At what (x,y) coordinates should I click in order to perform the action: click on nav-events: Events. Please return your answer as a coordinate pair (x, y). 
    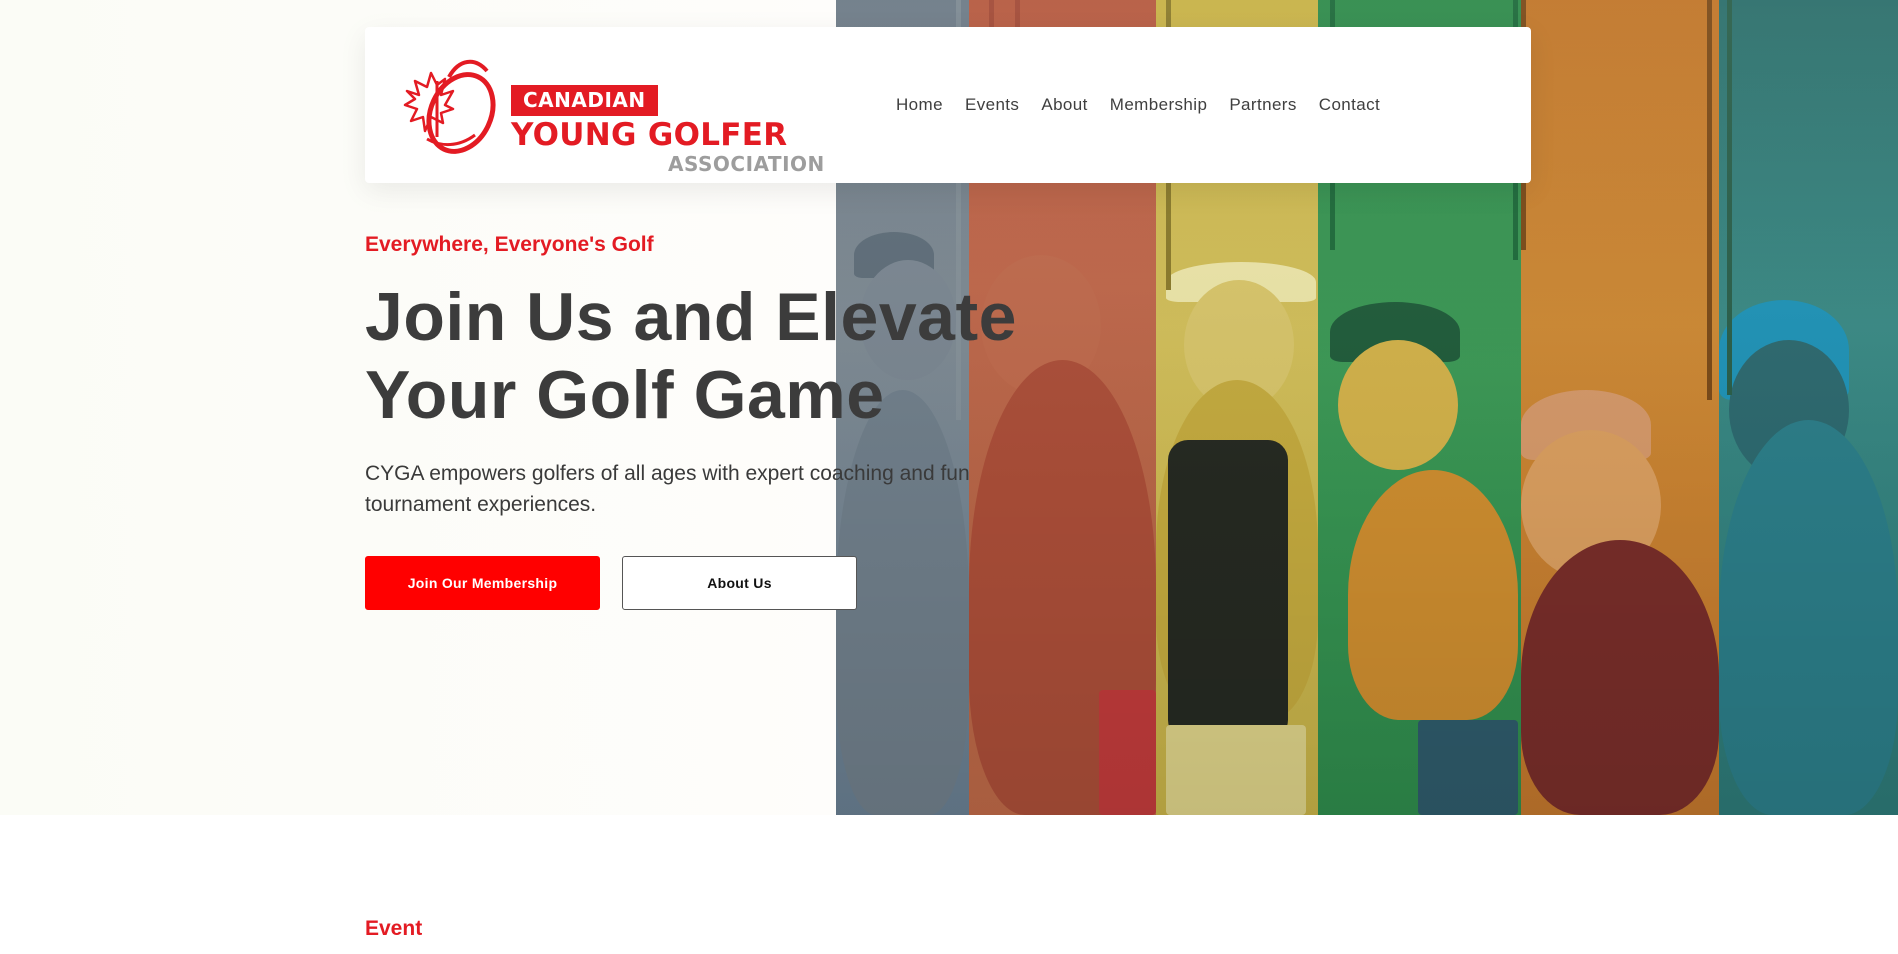
    Looking at the image, I should click on (992, 105).